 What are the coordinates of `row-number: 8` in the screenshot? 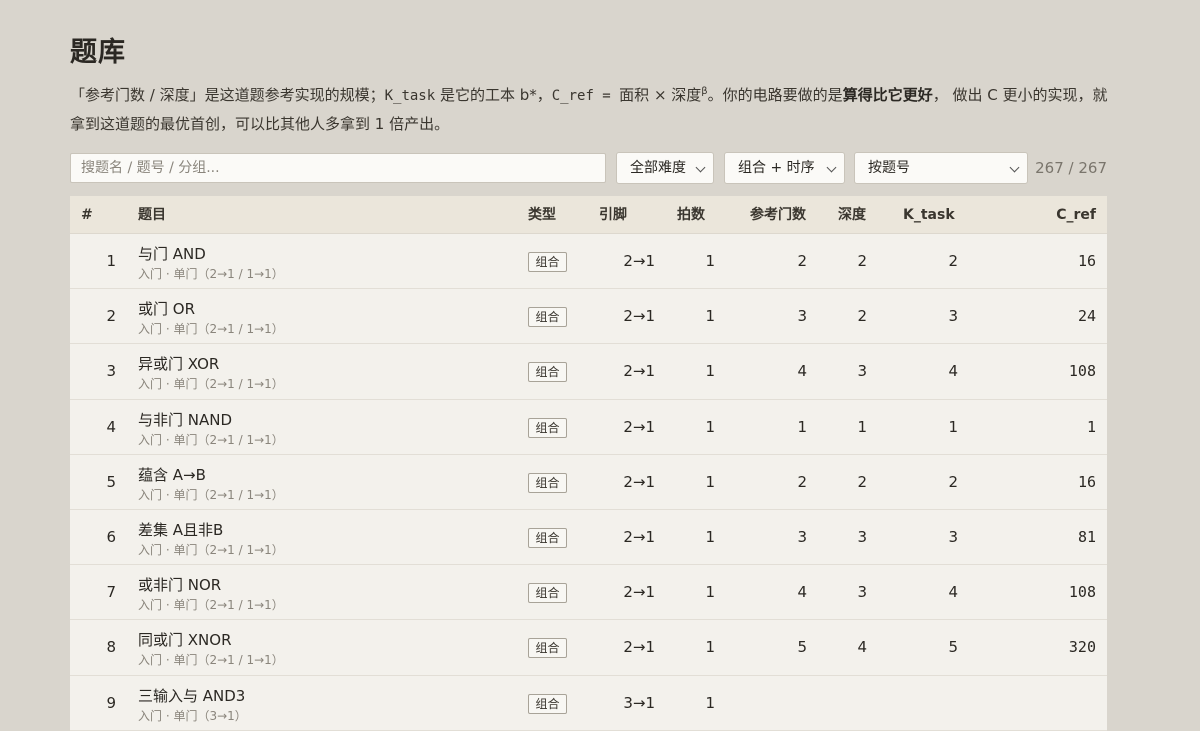 It's located at (111, 647).